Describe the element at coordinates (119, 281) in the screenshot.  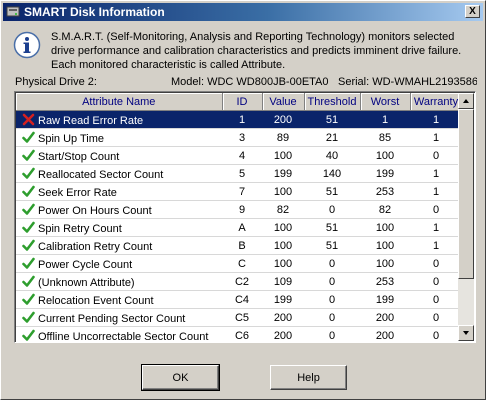
I see `cell-name: (Unknown Attribute)` at that location.